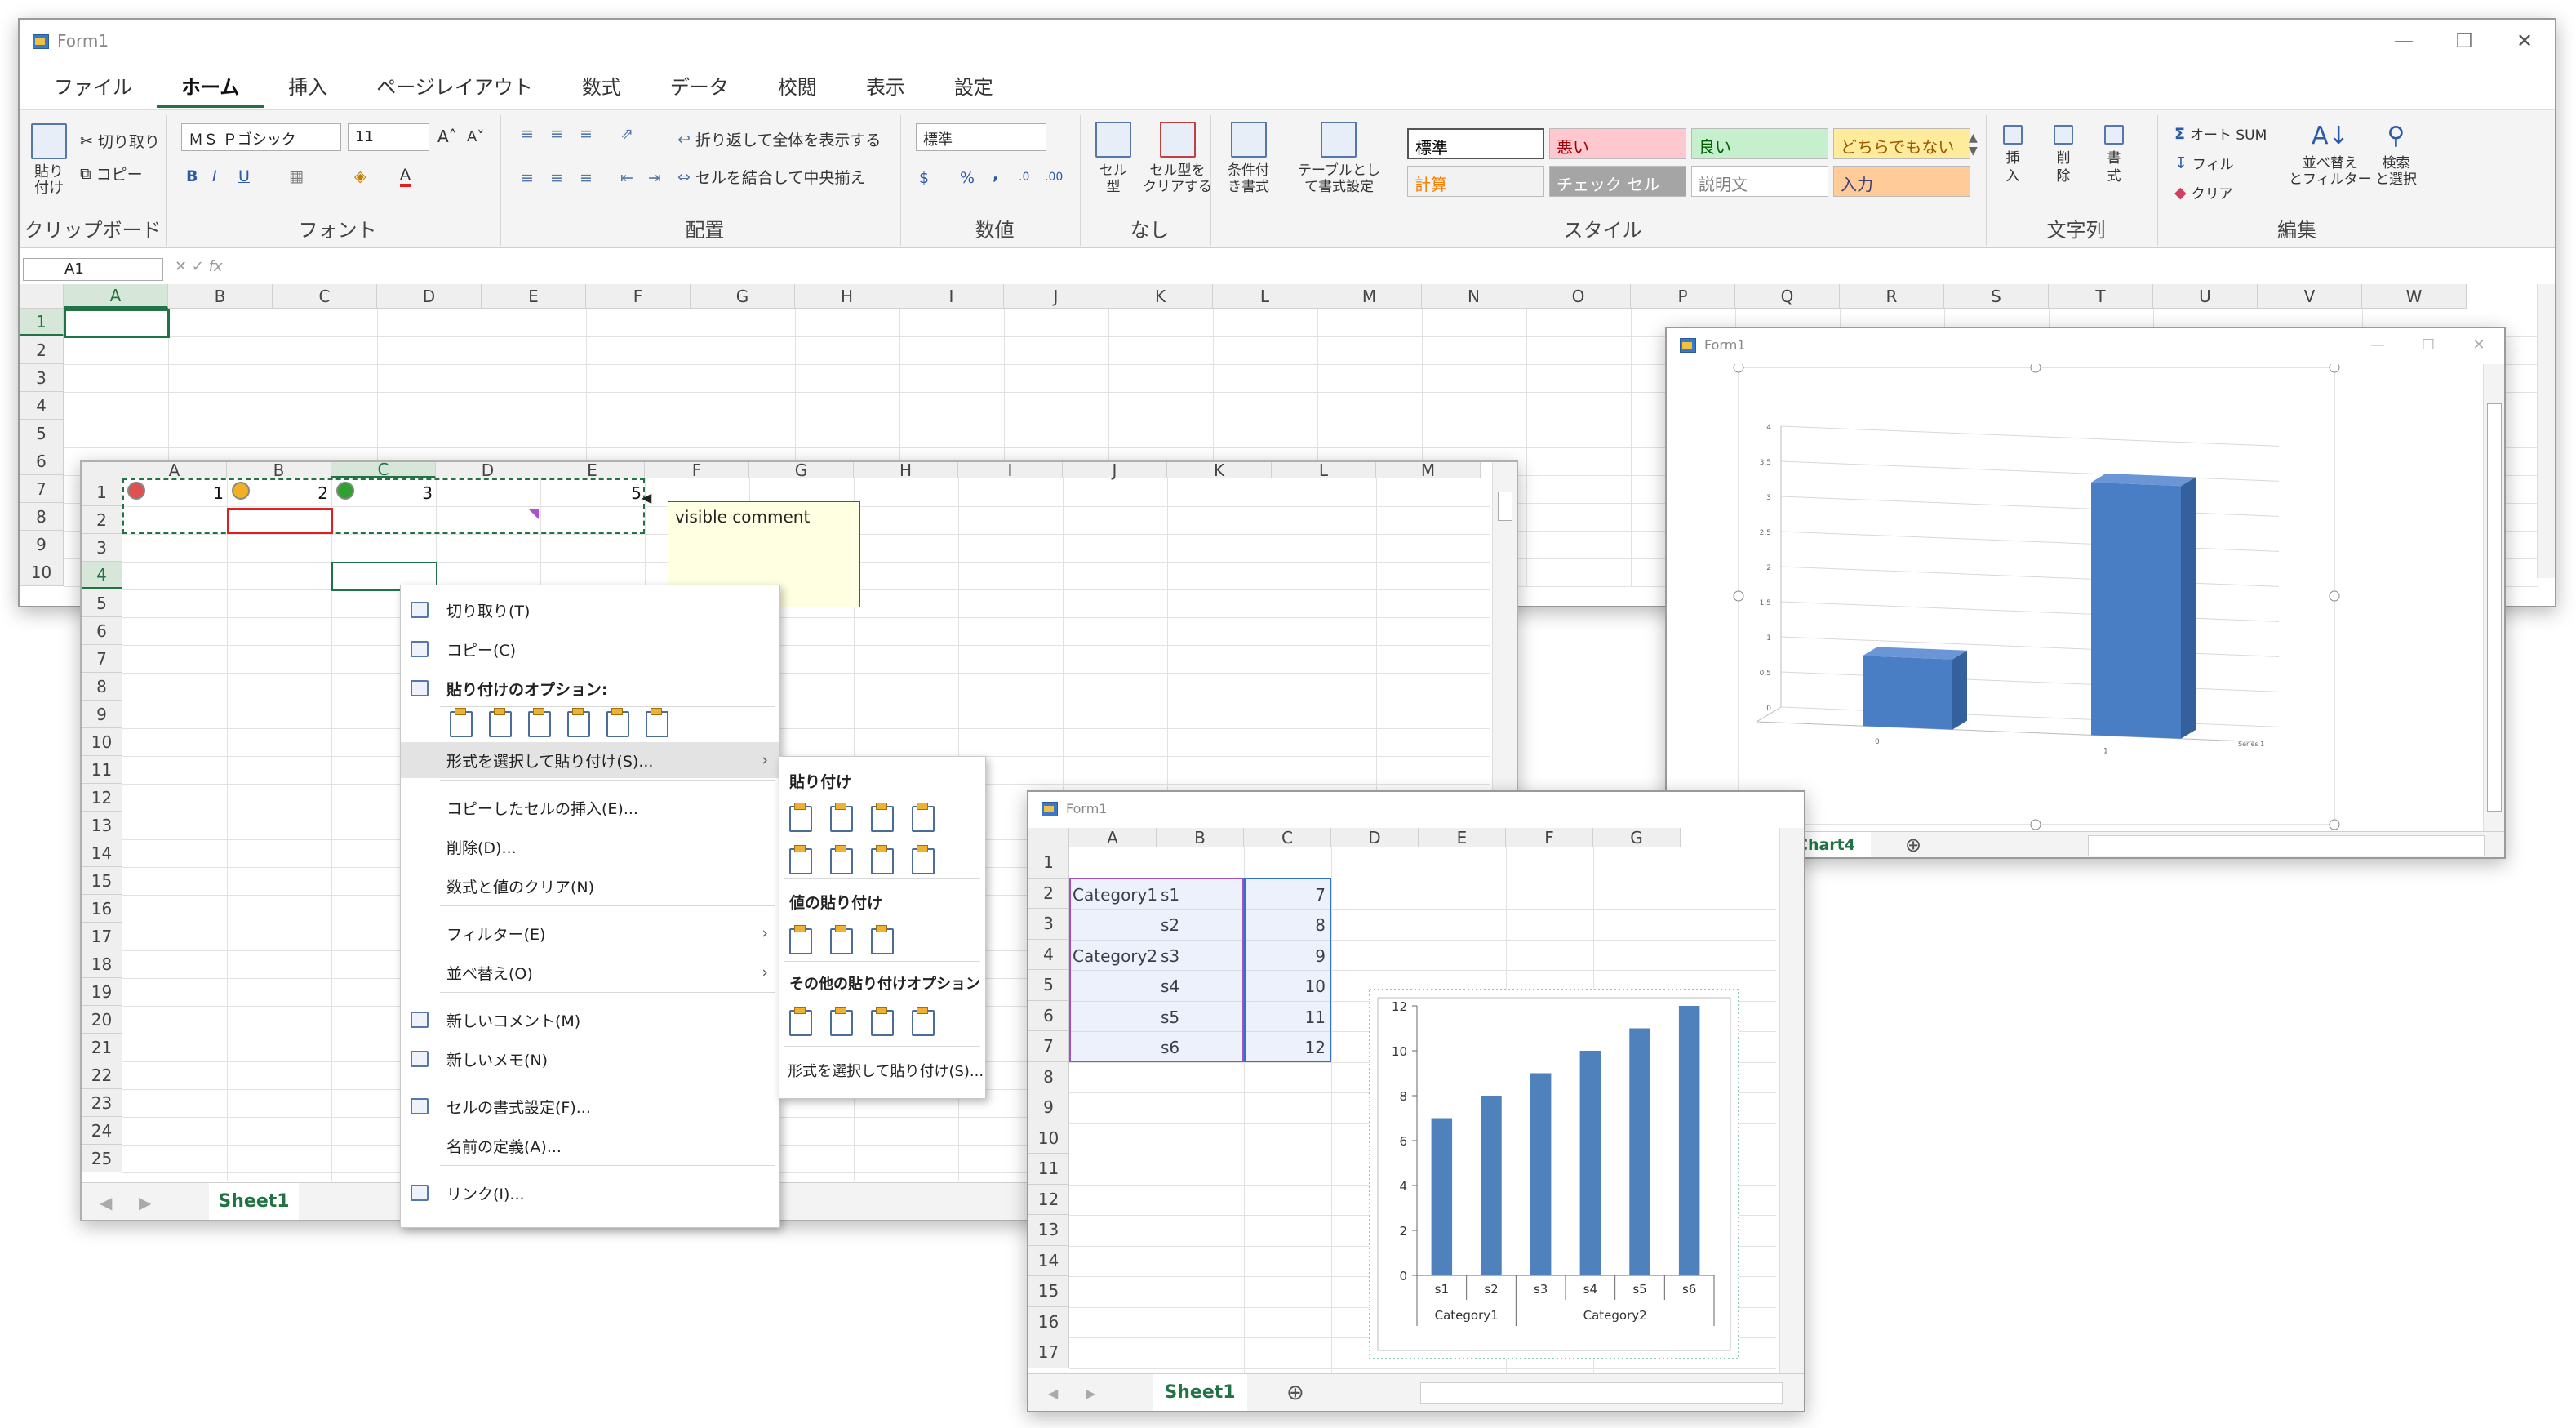  What do you see at coordinates (174, 471) in the screenshot?
I see `column-header: A` at bounding box center [174, 471].